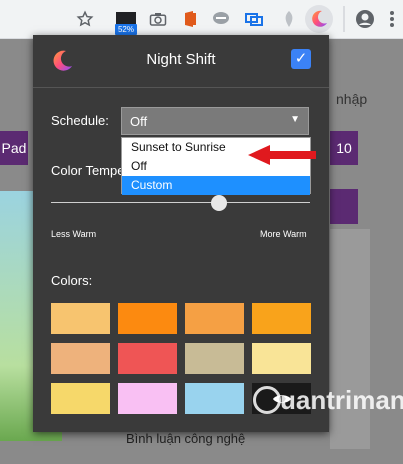 The width and height of the screenshot is (403, 464). What do you see at coordinates (126, 29) in the screenshot?
I see `badge-percent: 52%` at bounding box center [126, 29].